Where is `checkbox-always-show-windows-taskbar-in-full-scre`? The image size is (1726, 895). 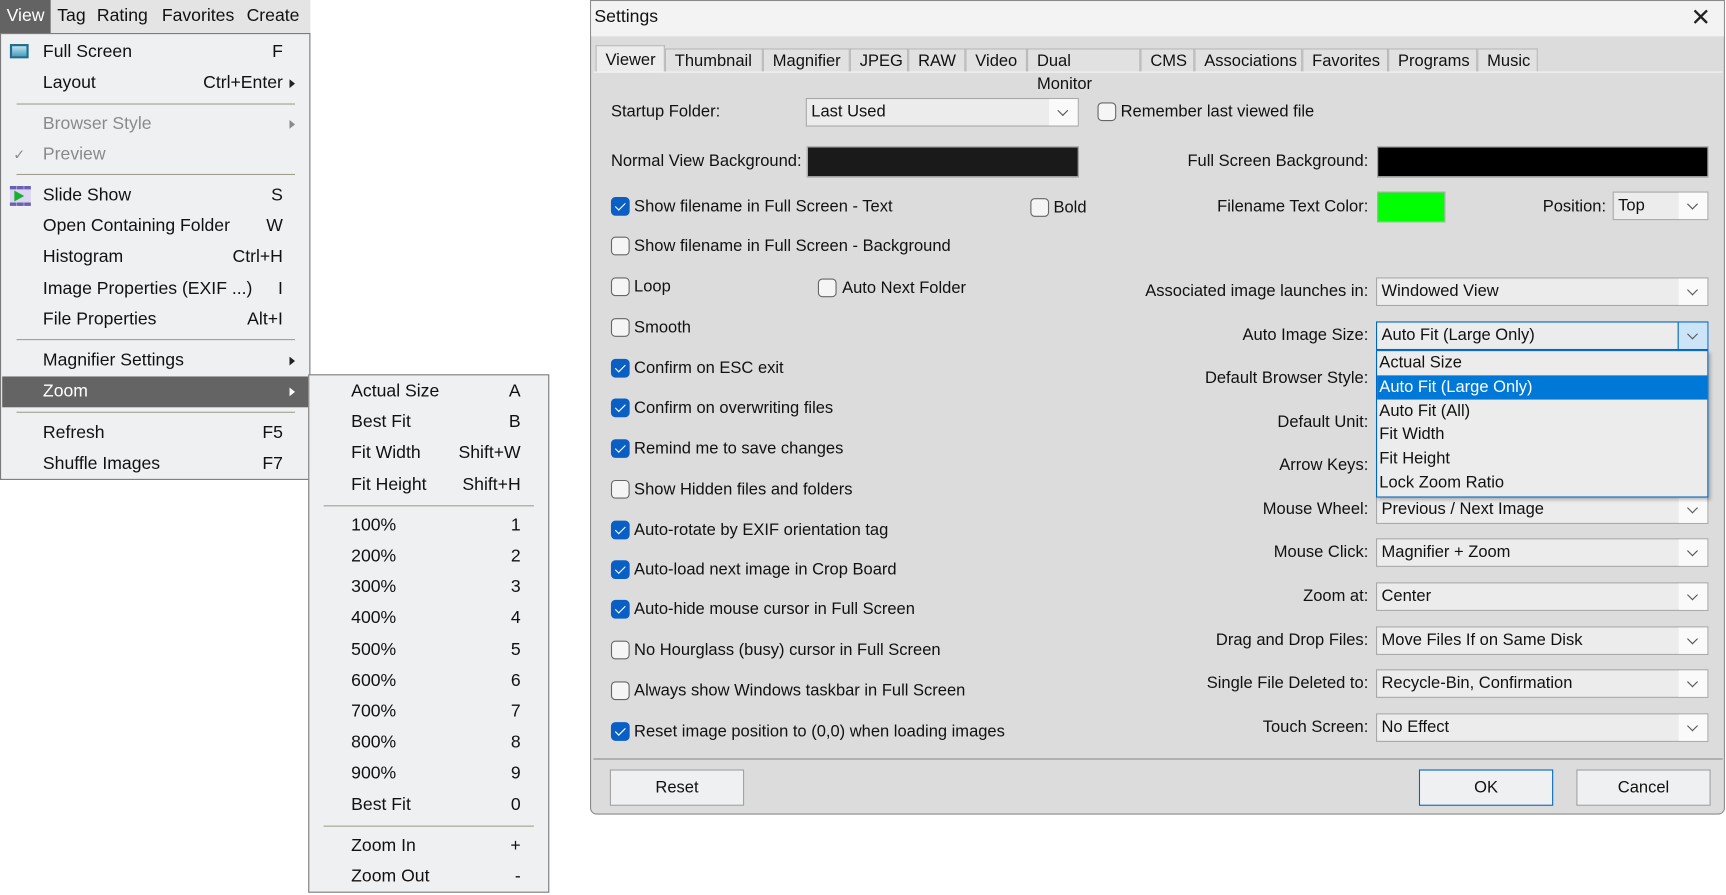
checkbox-always-show-windows-taskbar-in-full-scre is located at coordinates (620, 691).